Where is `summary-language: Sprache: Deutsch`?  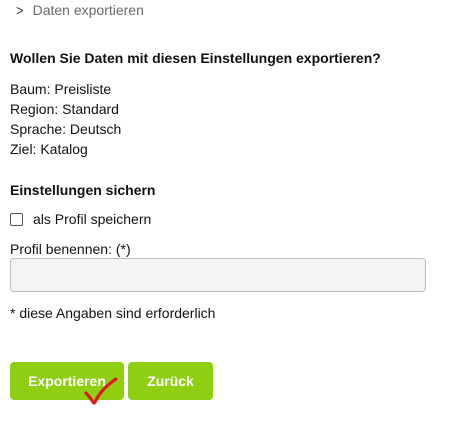
summary-language: Sprache: Deutsch is located at coordinates (66, 129).